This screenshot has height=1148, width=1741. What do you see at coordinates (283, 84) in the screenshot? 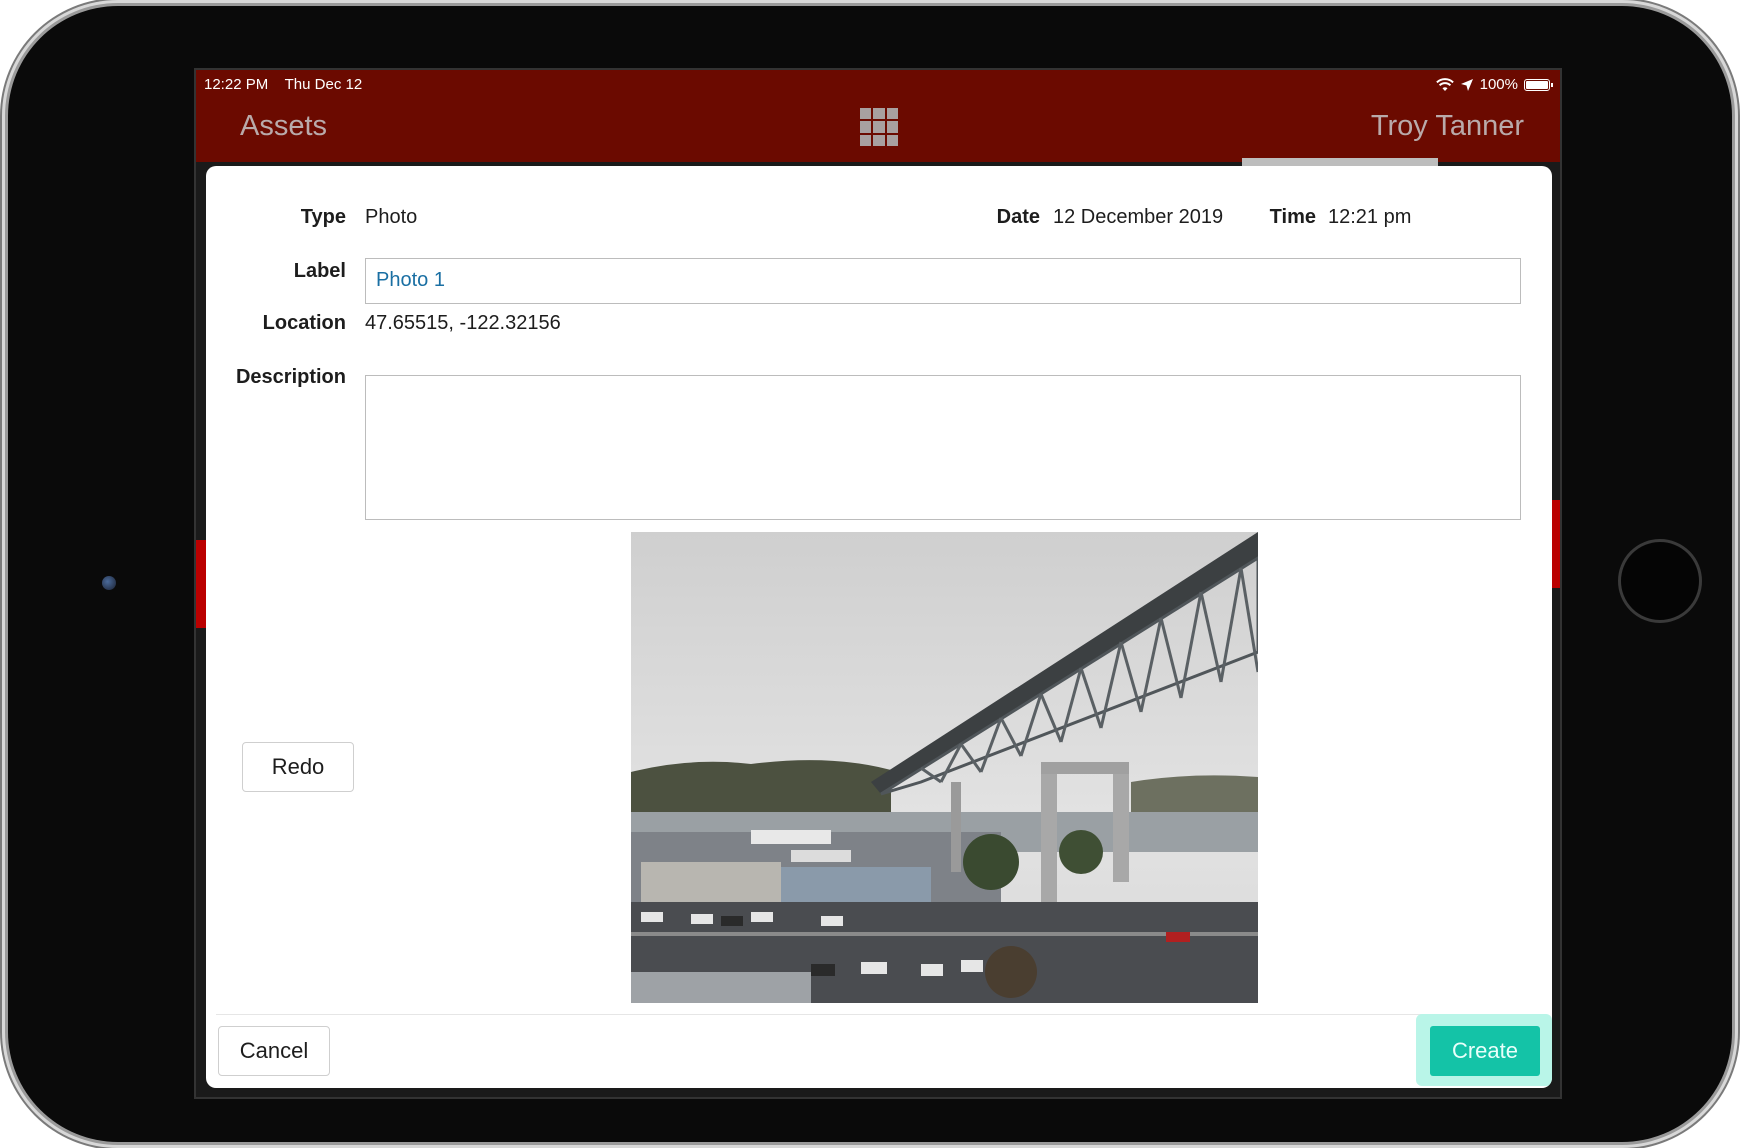
I see `status-time-date: 12:22 PM Thu Dec 12` at bounding box center [283, 84].